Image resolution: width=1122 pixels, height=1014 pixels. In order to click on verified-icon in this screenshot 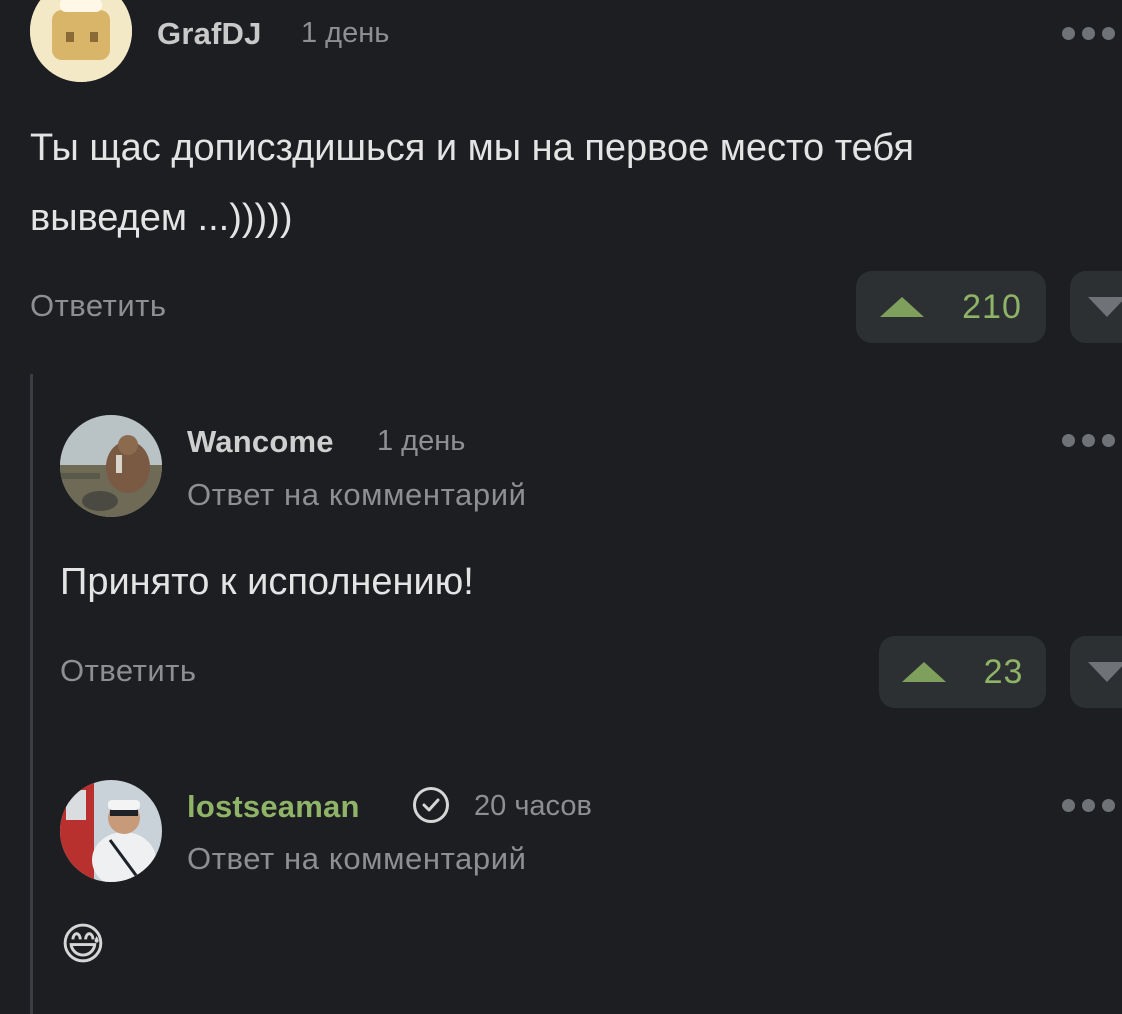, I will do `click(431, 805)`.